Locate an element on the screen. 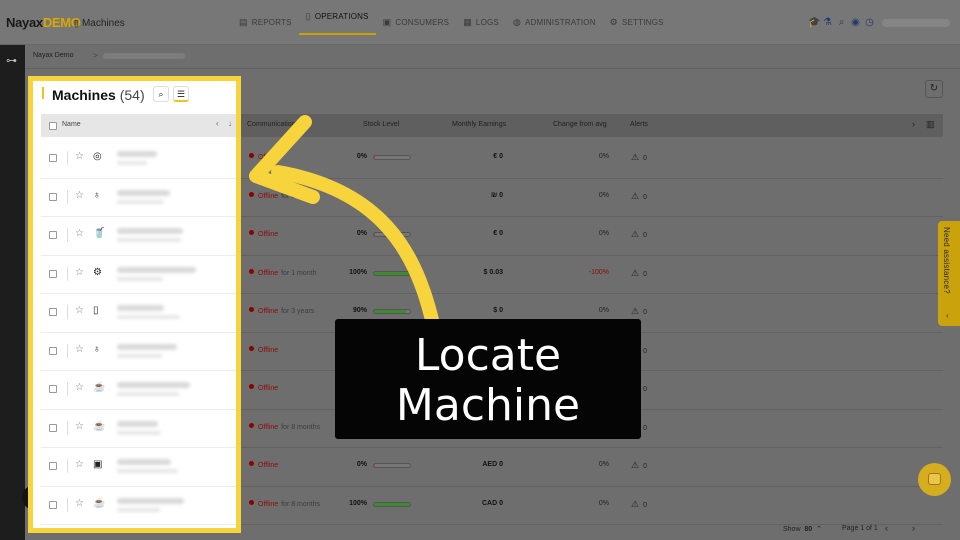 This screenshot has width=960, height=540. callout-box: Locate Machine is located at coordinates (488, 379).